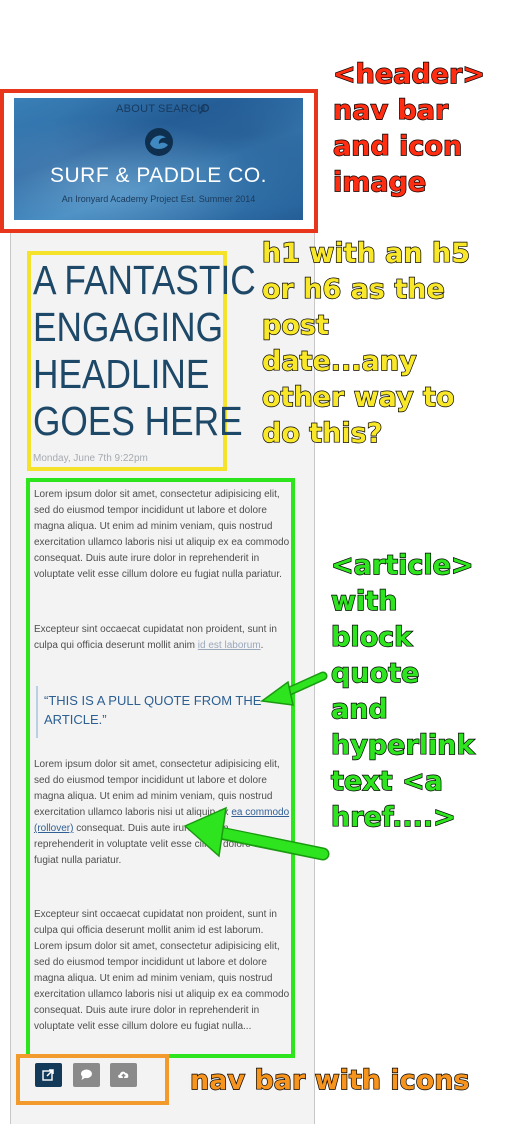 The width and height of the screenshot is (520, 1124). What do you see at coordinates (397, 146) in the screenshot?
I see `annotation-line: and icon` at bounding box center [397, 146].